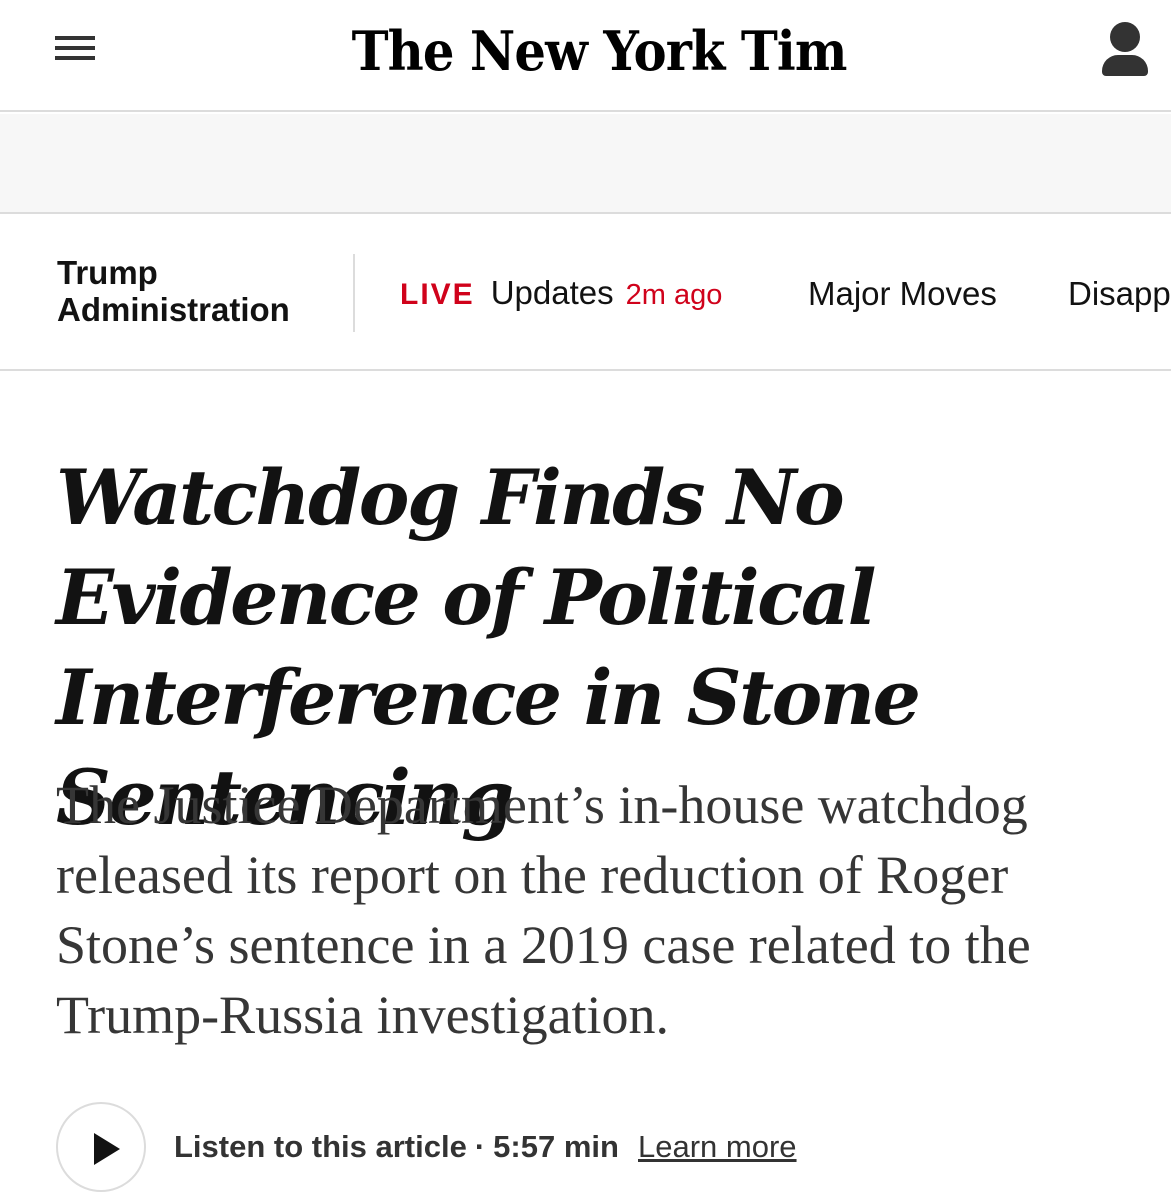 This screenshot has width=1171, height=1200. Describe the element at coordinates (1125, 37) in the screenshot. I see `user-head-shape` at that location.